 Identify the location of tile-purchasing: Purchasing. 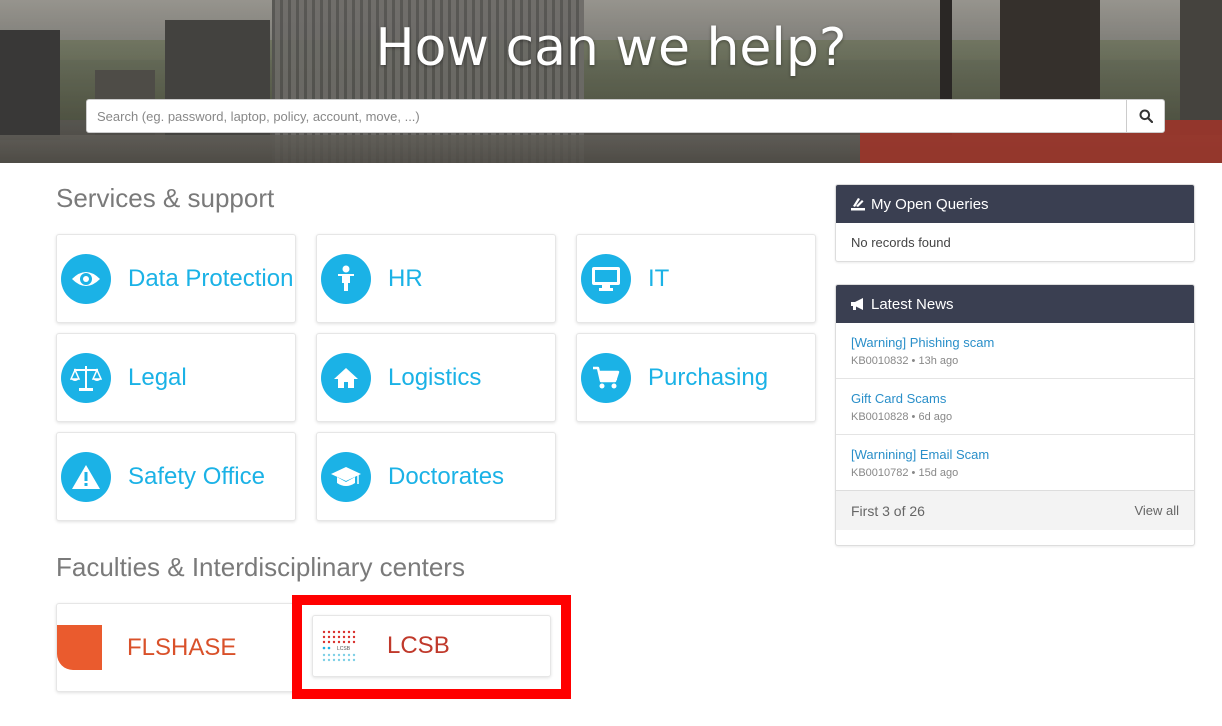
(696, 377).